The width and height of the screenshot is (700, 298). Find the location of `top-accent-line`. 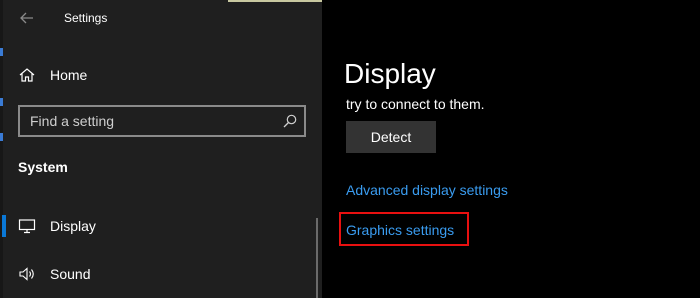

top-accent-line is located at coordinates (275, 1).